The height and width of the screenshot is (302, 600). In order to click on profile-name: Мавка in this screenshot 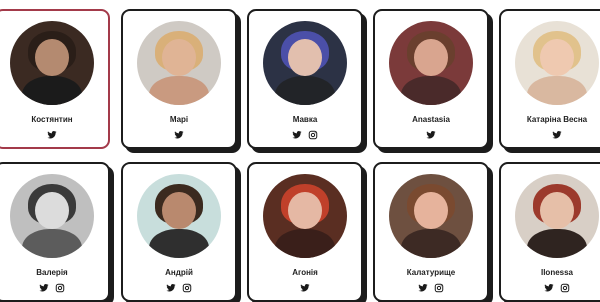, I will do `click(305, 119)`.